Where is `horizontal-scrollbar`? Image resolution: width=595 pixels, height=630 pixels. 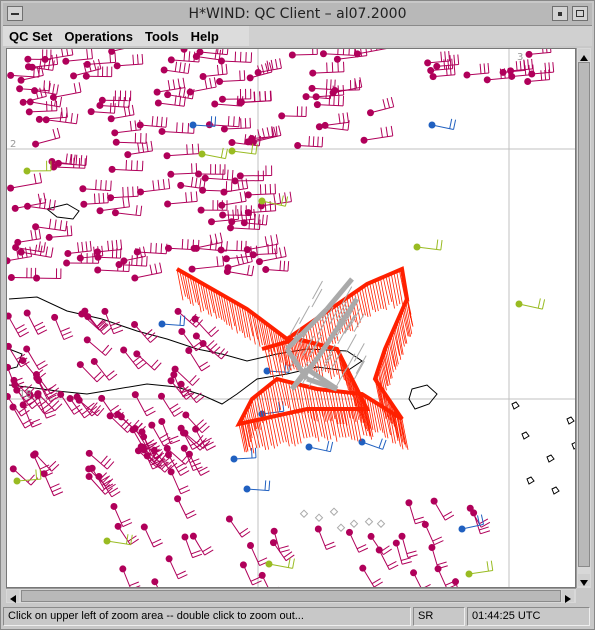
horizontal-scrollbar is located at coordinates (291, 595).